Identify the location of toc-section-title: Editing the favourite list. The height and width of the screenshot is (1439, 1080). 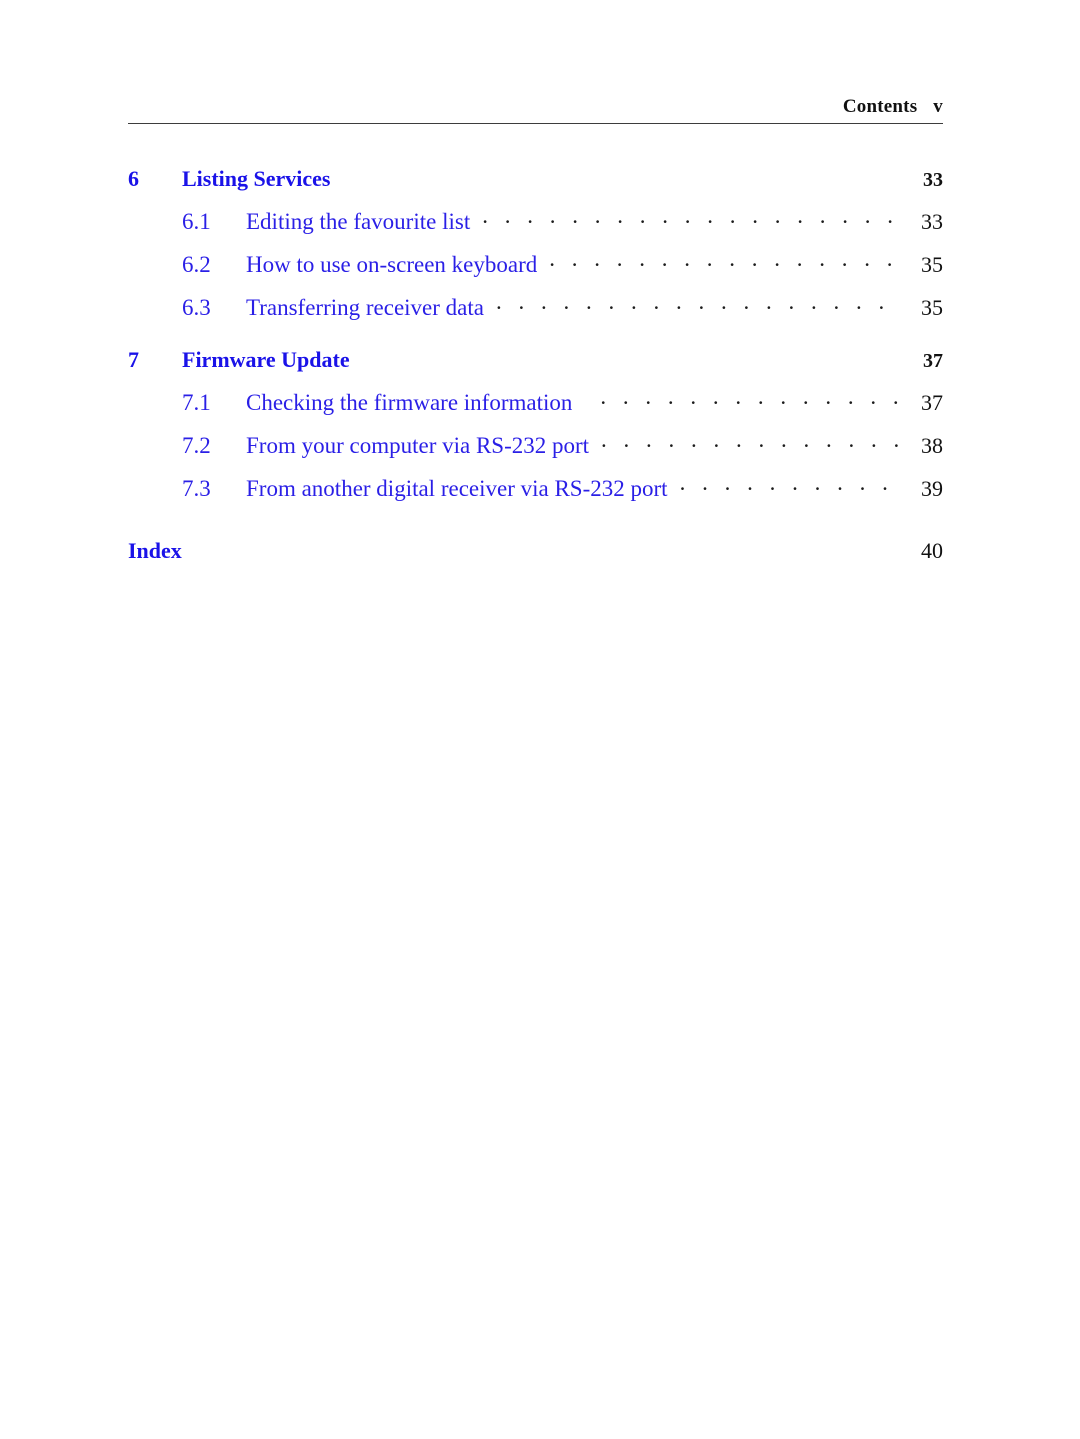
(358, 221).